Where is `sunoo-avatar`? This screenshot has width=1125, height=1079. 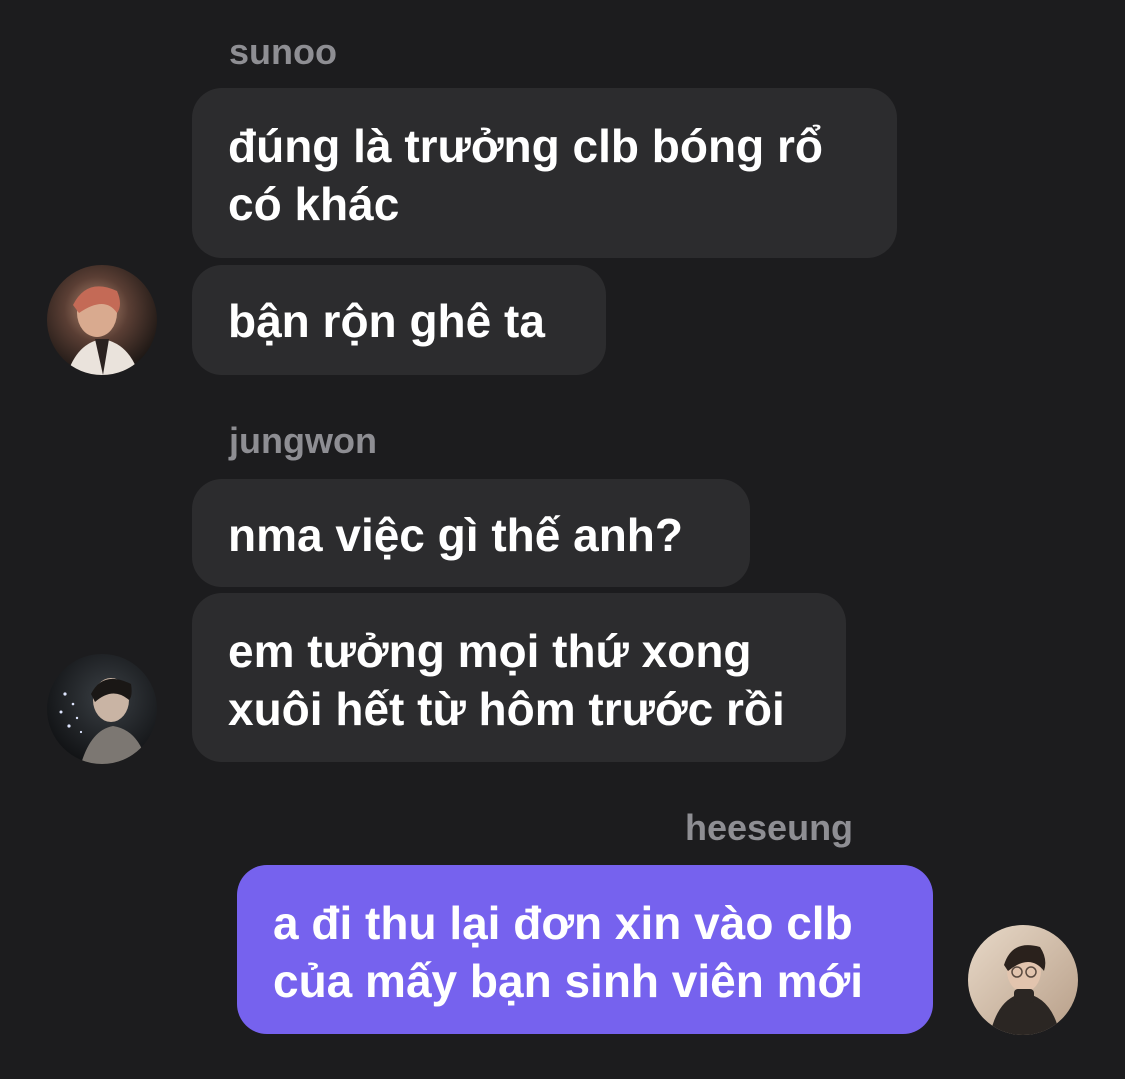 sunoo-avatar is located at coordinates (102, 320).